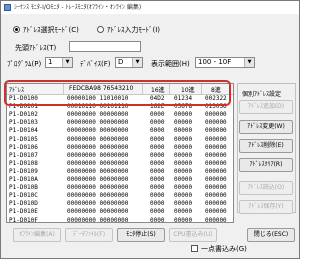  Describe the element at coordinates (23, 212) in the screenshot. I see `table-cell: P1-D010E` at that location.